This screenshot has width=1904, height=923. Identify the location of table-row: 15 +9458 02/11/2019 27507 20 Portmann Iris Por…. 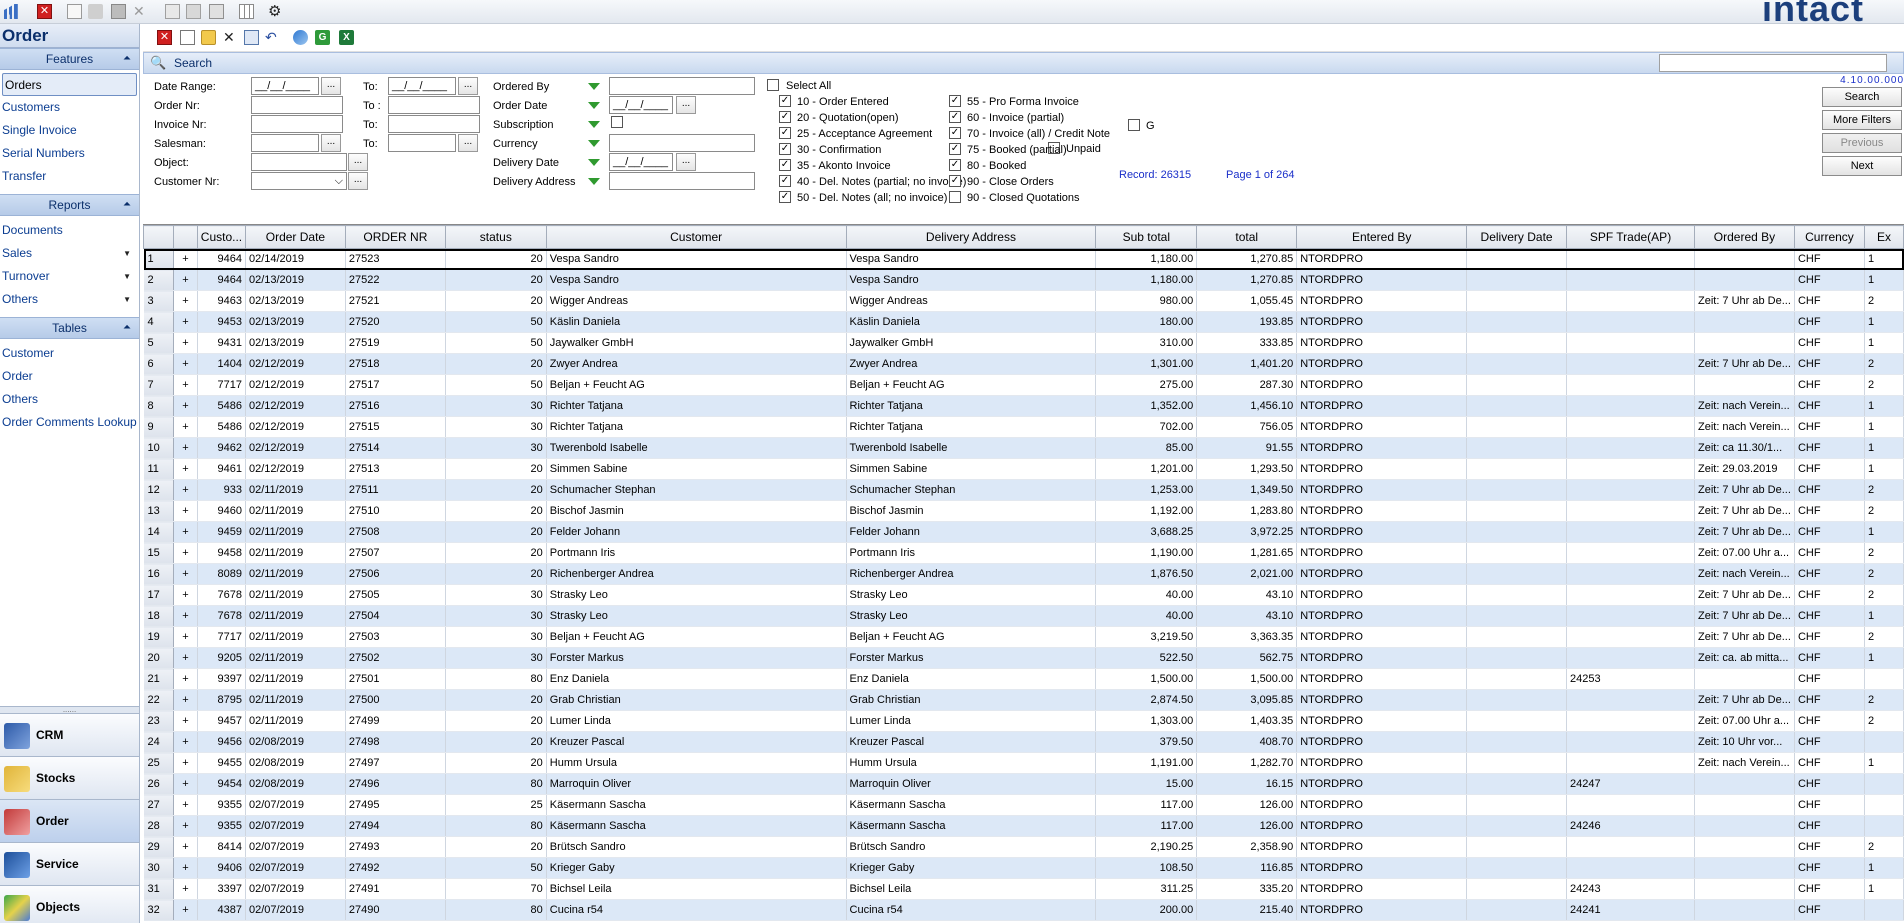
(1023, 553).